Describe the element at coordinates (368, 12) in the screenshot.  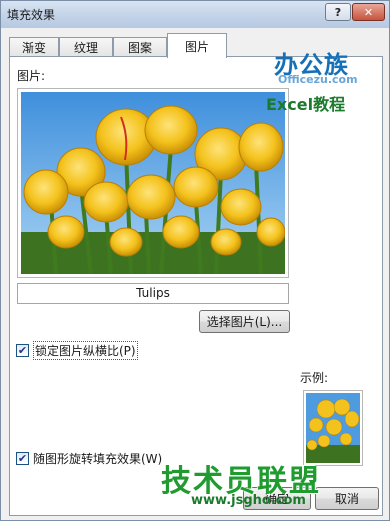
I see `close-button: ✕` at that location.